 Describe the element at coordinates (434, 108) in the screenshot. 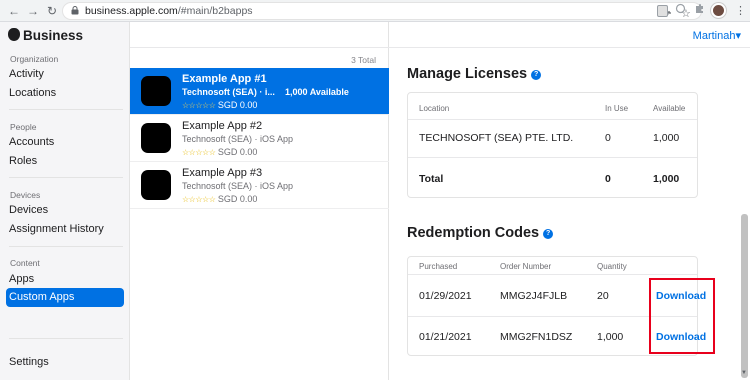

I see `column-header: Location` at that location.